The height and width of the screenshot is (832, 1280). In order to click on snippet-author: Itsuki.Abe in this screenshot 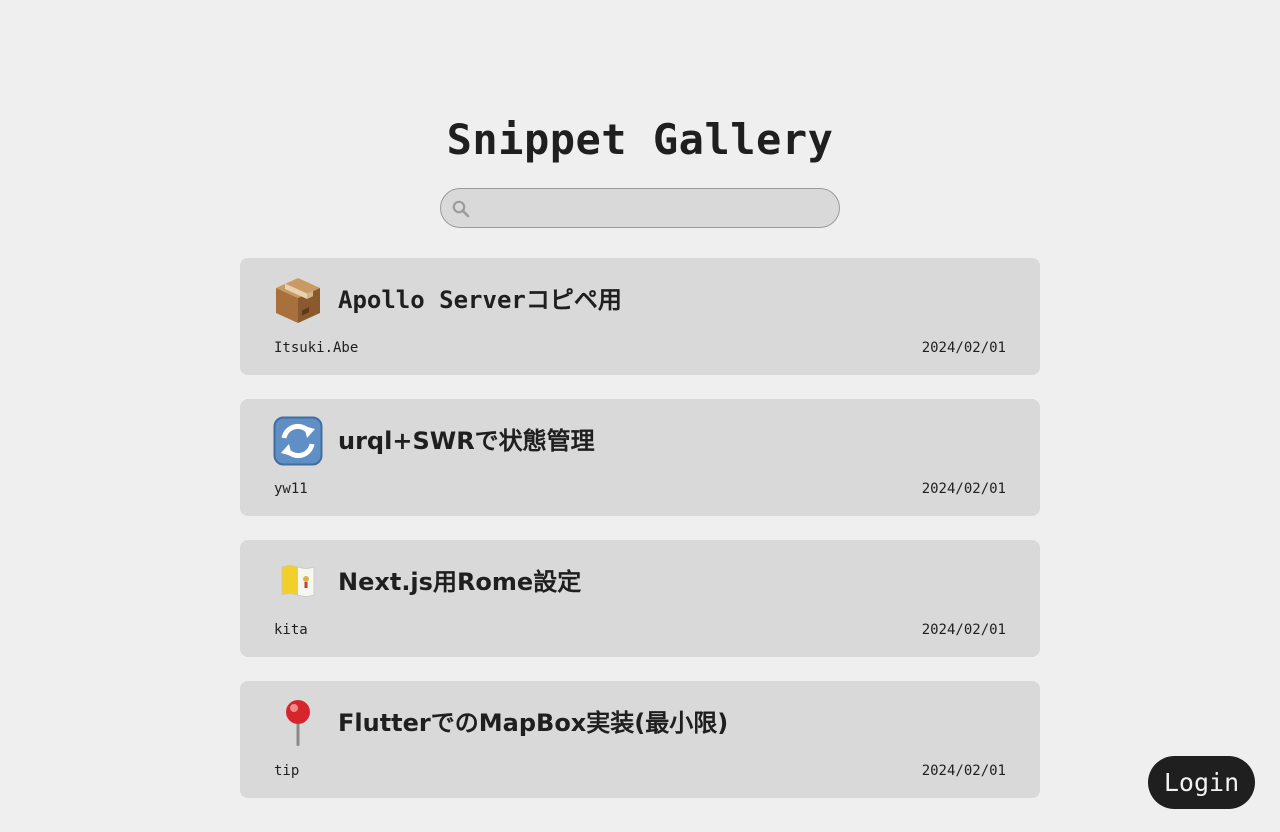, I will do `click(316, 348)`.